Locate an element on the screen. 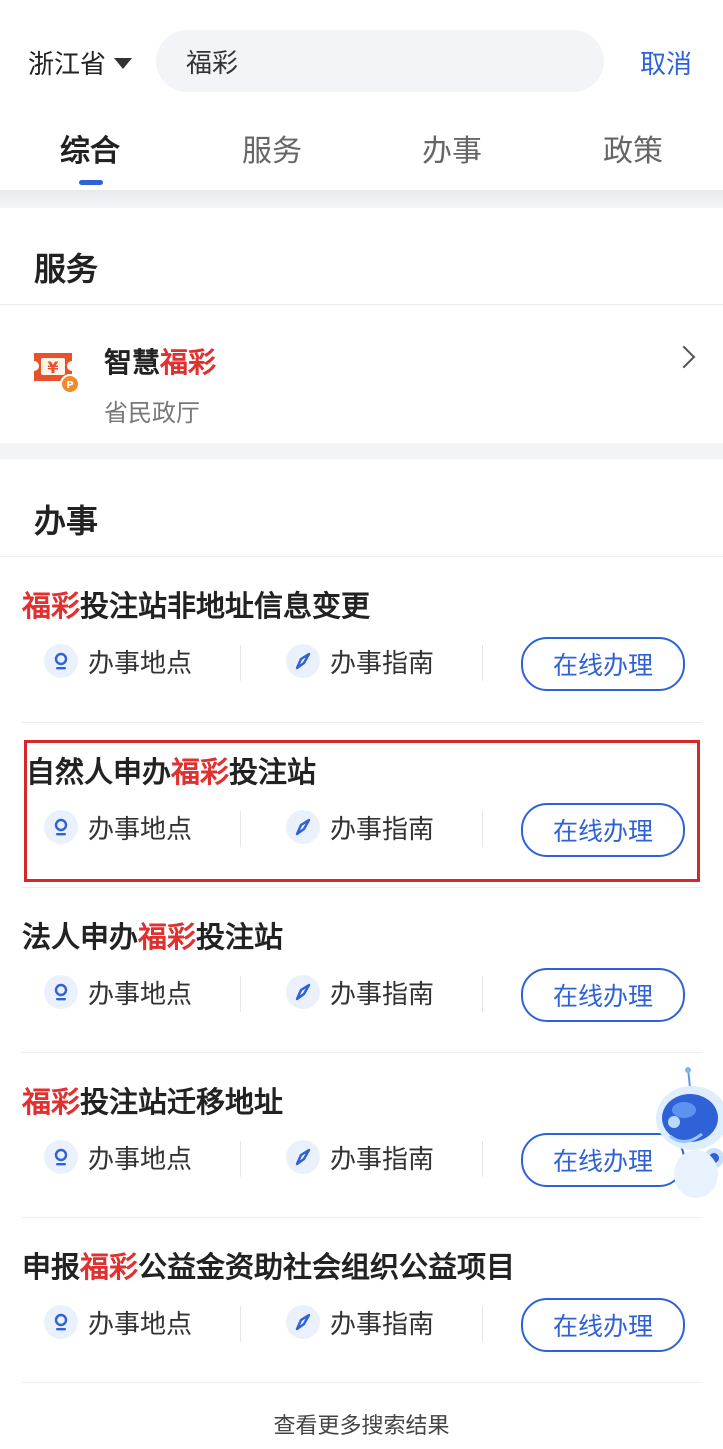 The width and height of the screenshot is (723, 1449). divider is located at coordinates (362, 1382).